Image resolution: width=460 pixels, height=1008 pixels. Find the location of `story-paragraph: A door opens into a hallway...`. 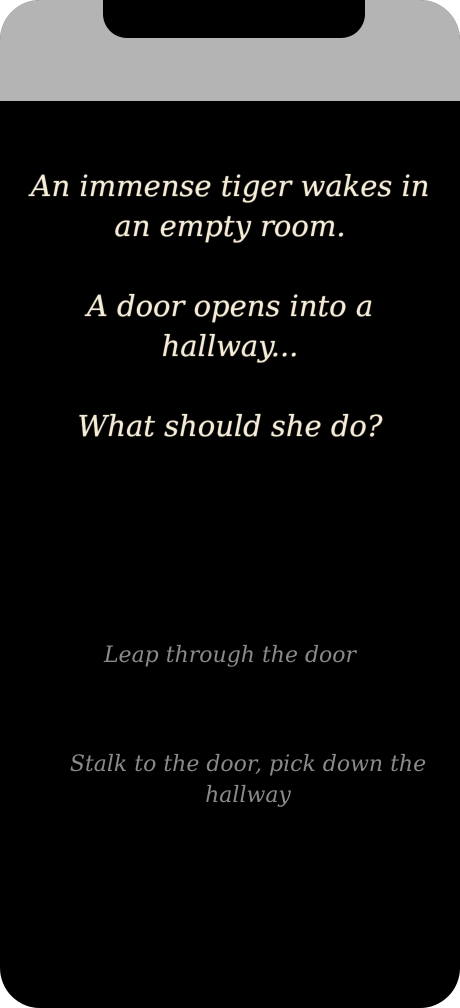

story-paragraph: A door opens into a hallway... is located at coordinates (230, 326).